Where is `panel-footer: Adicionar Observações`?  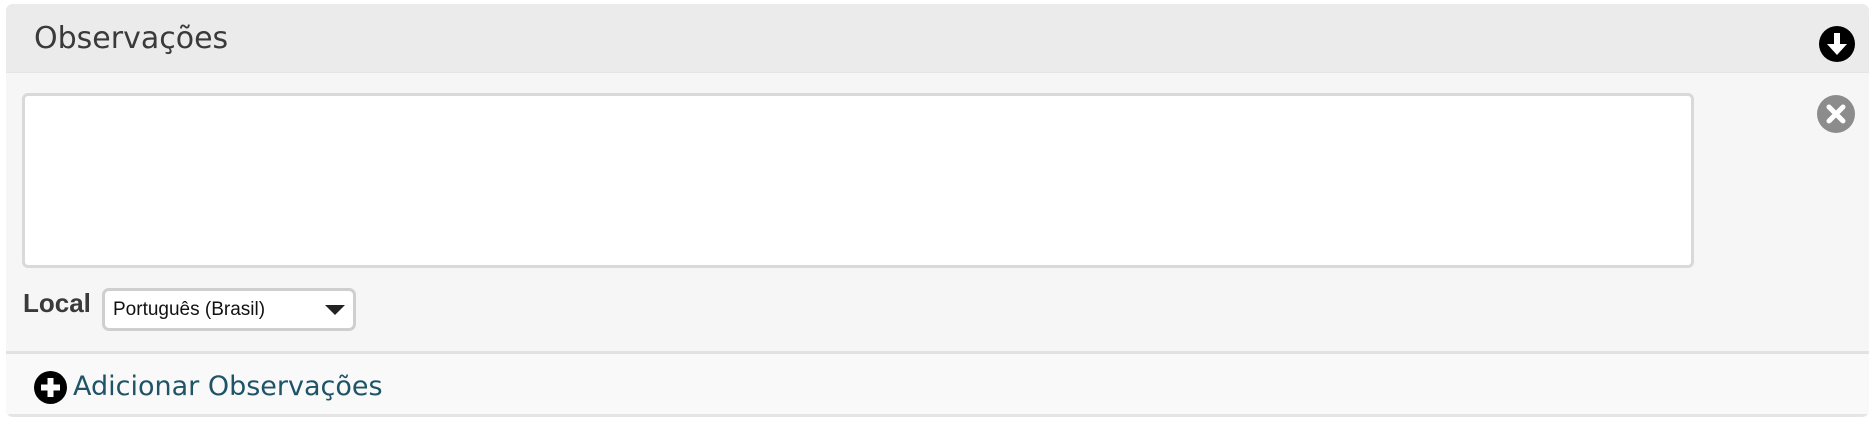 panel-footer: Adicionar Observações is located at coordinates (937, 384).